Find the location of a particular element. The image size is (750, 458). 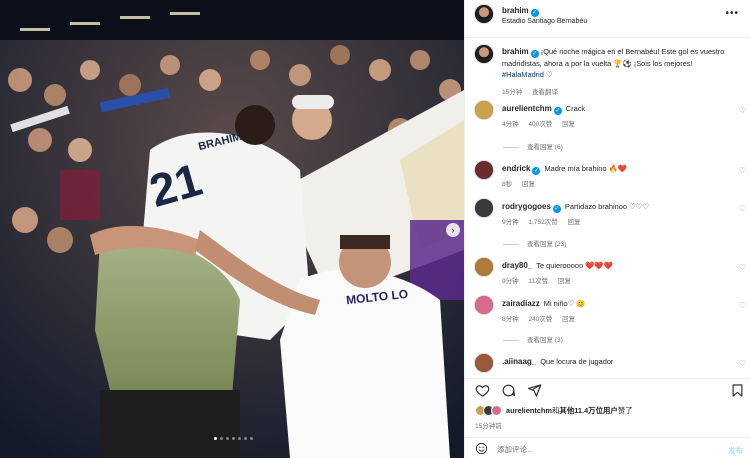

comment-item: zairadiazz Mi niño♡ 😊 8分钟 240次赞 回复 ♡ is located at coordinates (610, 315).